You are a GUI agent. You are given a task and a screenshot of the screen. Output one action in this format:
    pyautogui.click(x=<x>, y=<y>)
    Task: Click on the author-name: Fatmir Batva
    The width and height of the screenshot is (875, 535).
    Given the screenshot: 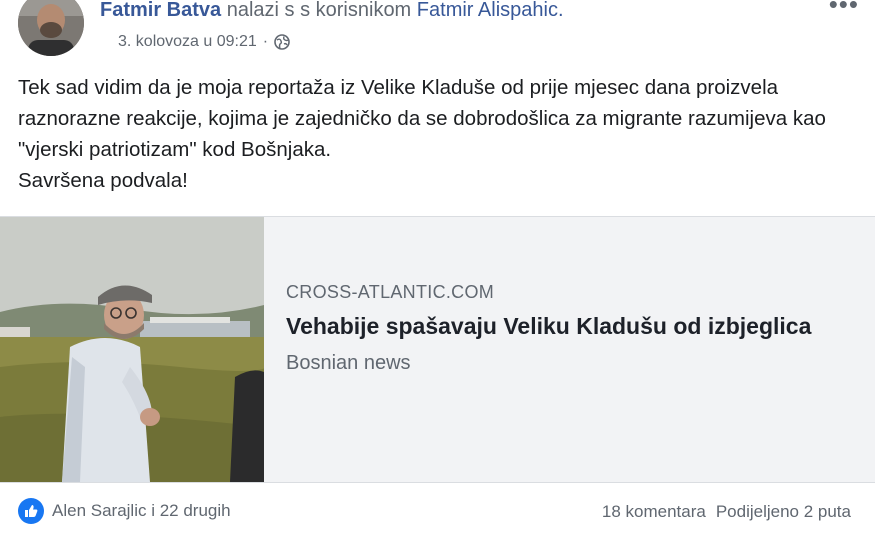 What is the action you would take?
    pyautogui.click(x=160, y=10)
    